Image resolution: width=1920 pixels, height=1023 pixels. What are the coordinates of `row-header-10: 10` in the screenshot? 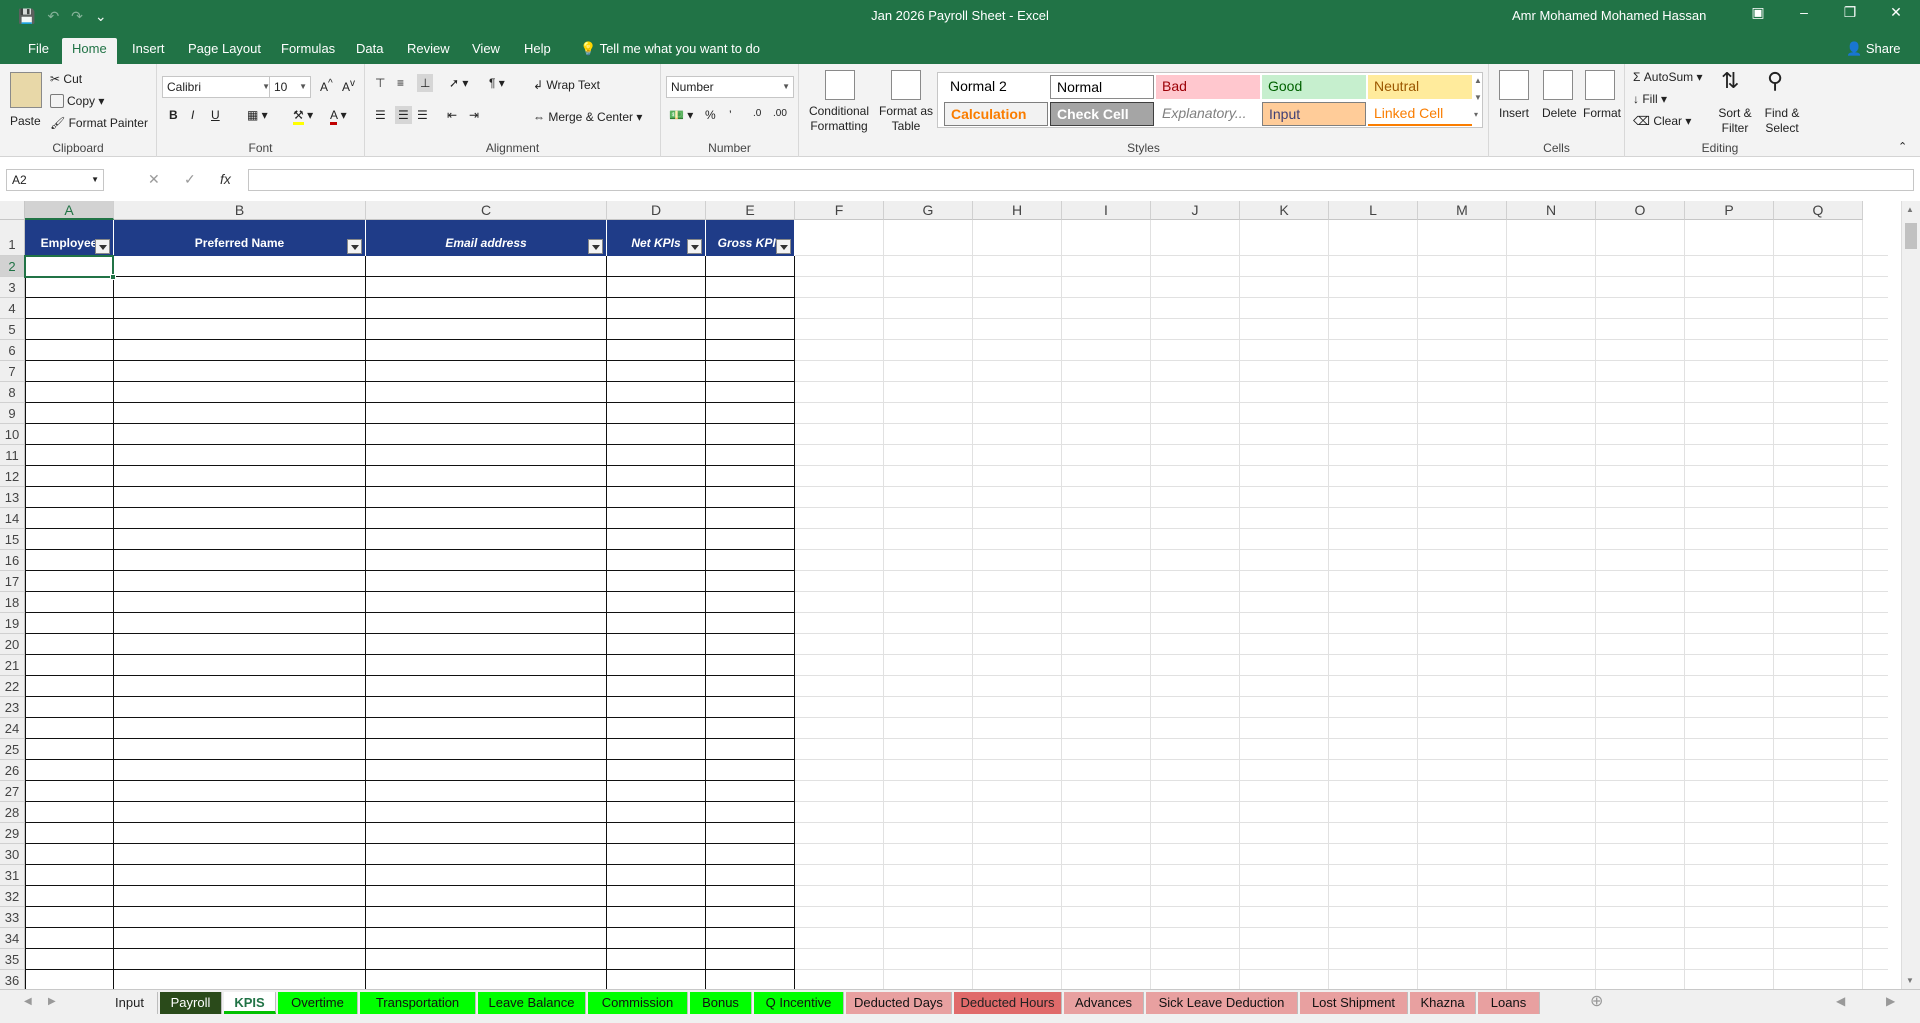 It's located at (12, 434).